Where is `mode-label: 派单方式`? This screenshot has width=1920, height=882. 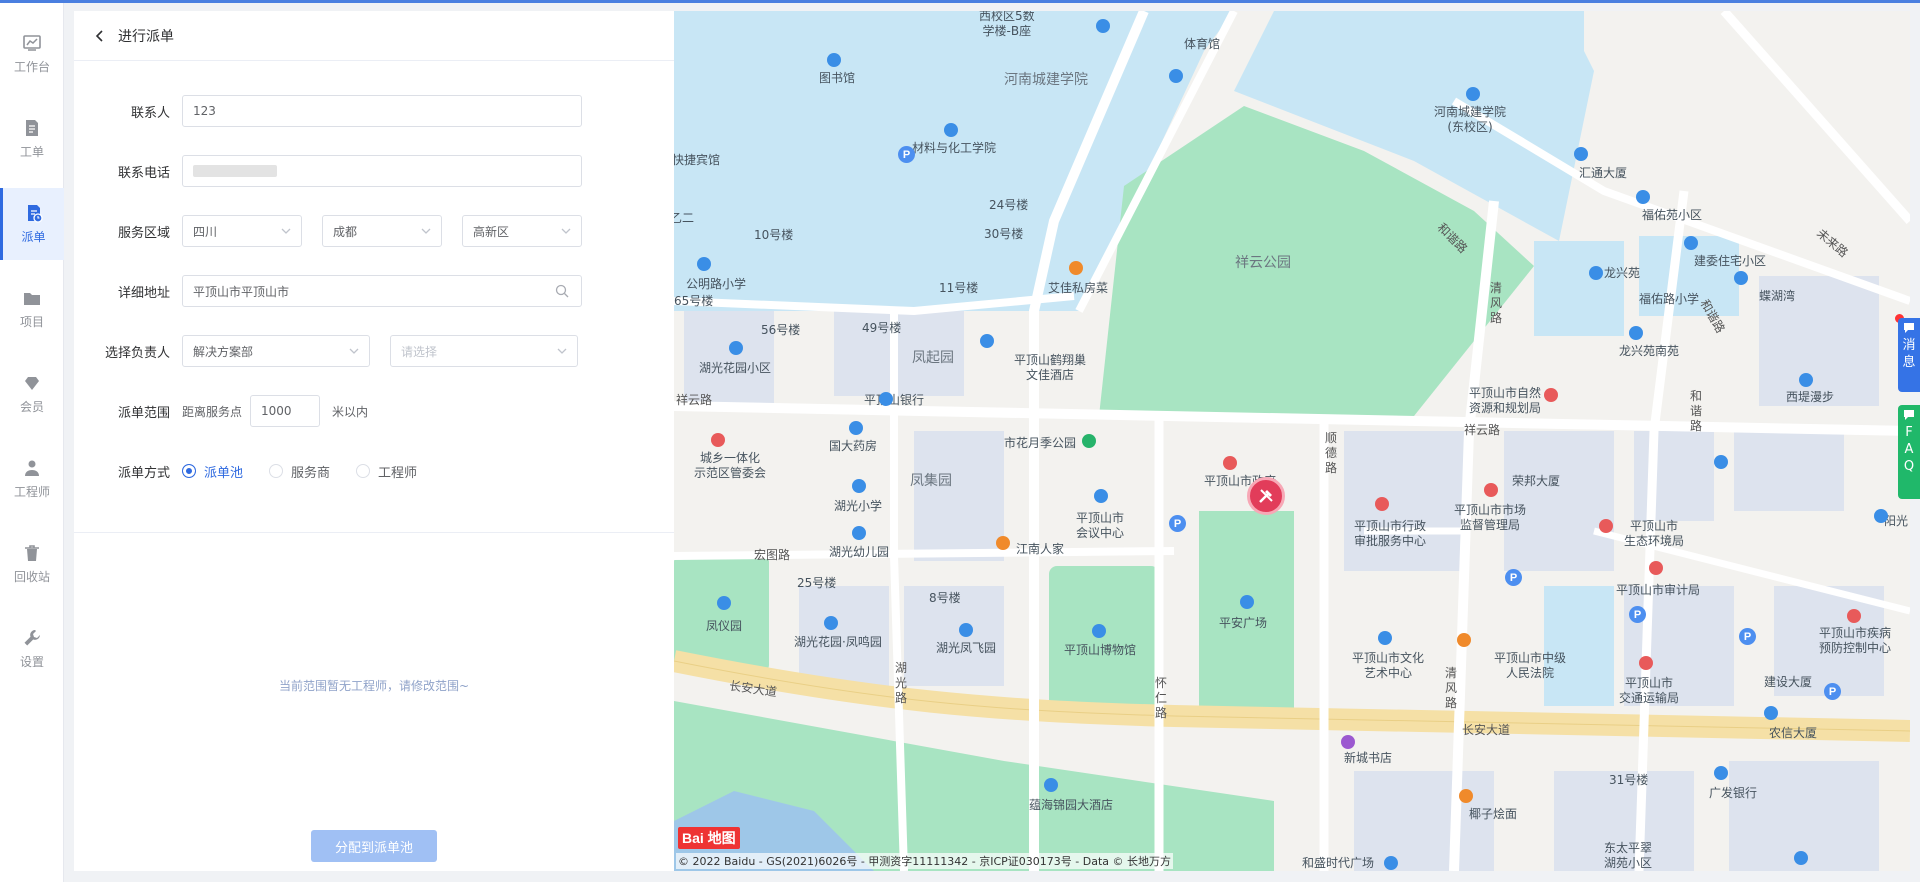 mode-label: 派单方式 is located at coordinates (143, 473).